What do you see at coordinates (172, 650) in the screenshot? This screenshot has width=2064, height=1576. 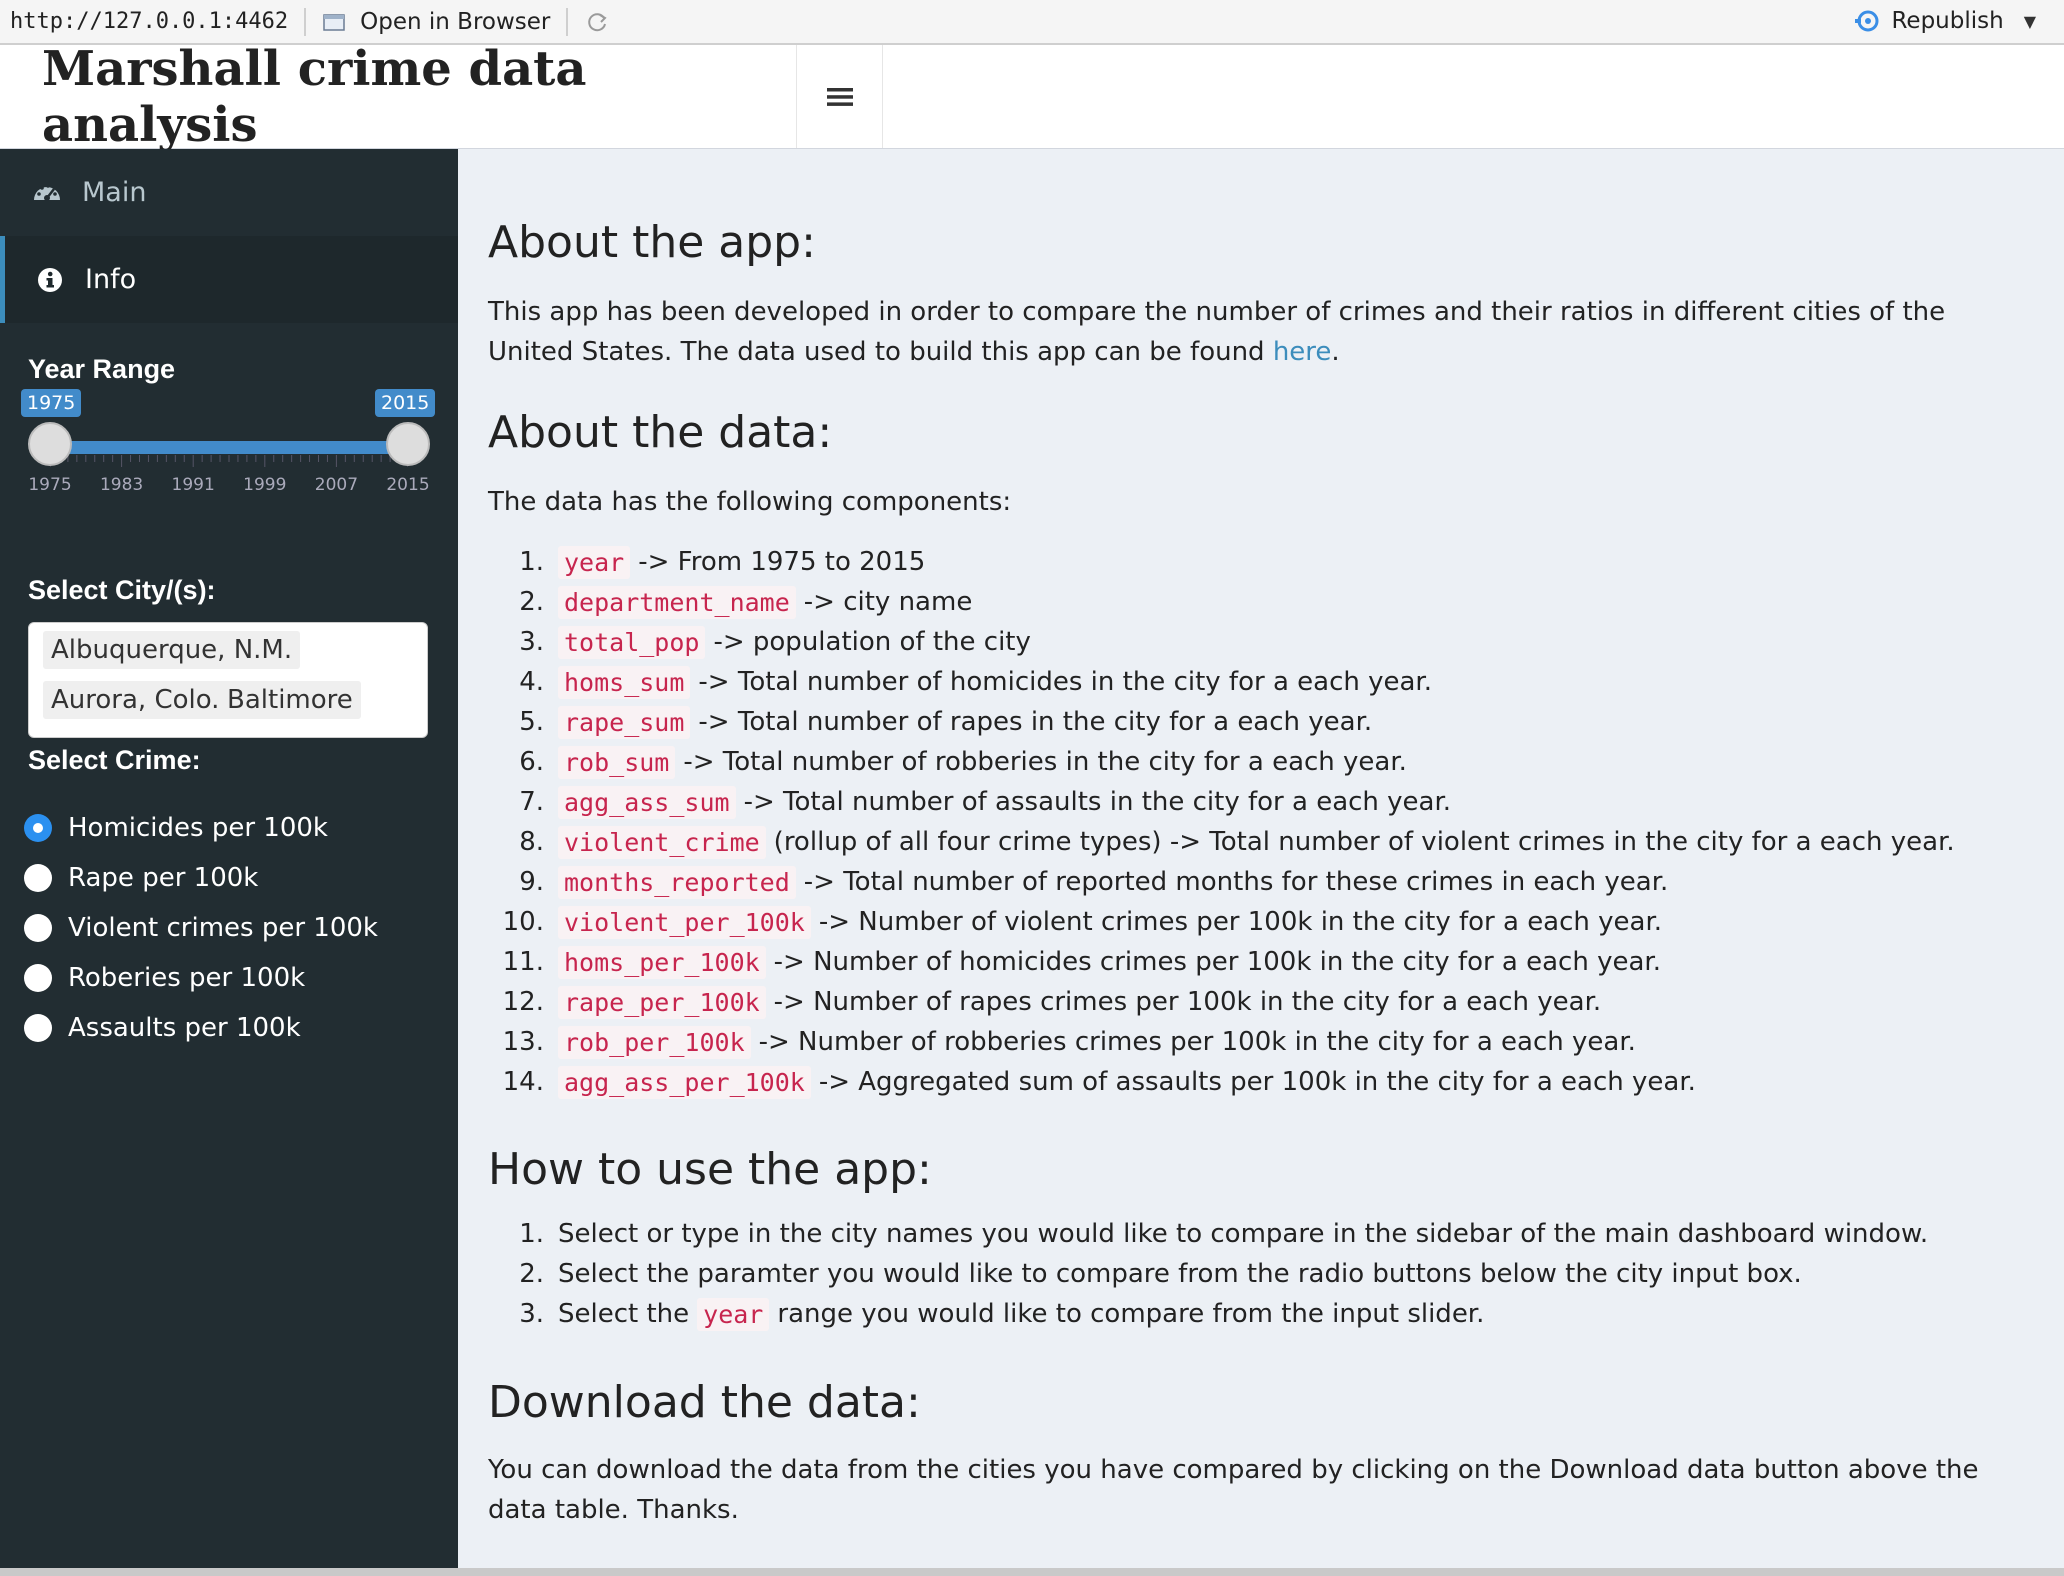 I see `city-chip: Albuquerque, N.M.` at bounding box center [172, 650].